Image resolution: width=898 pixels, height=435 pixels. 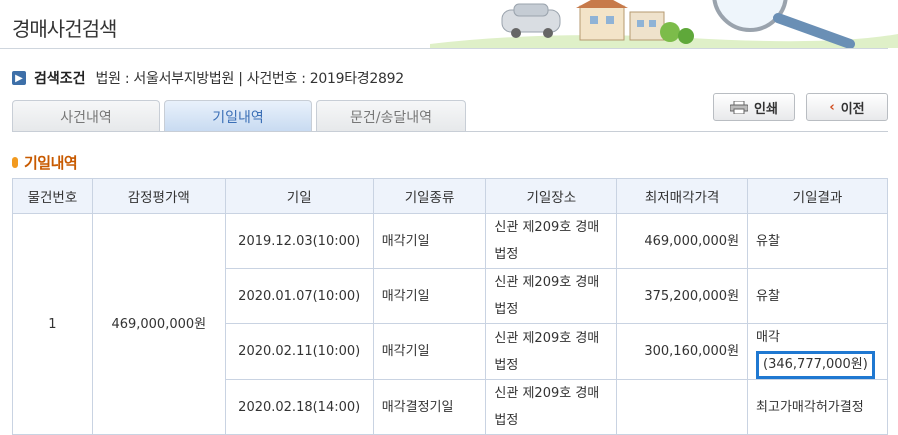 What do you see at coordinates (682, 407) in the screenshot?
I see `min-price-cell` at bounding box center [682, 407].